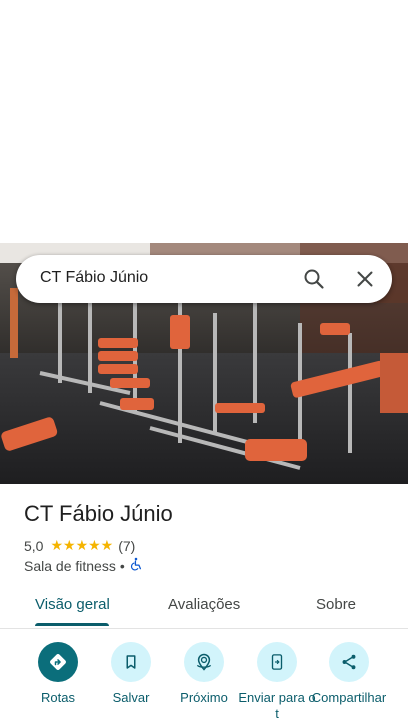 The width and height of the screenshot is (408, 726). I want to click on rating-row: 5,0 ★★★★★ (7), so click(79, 545).